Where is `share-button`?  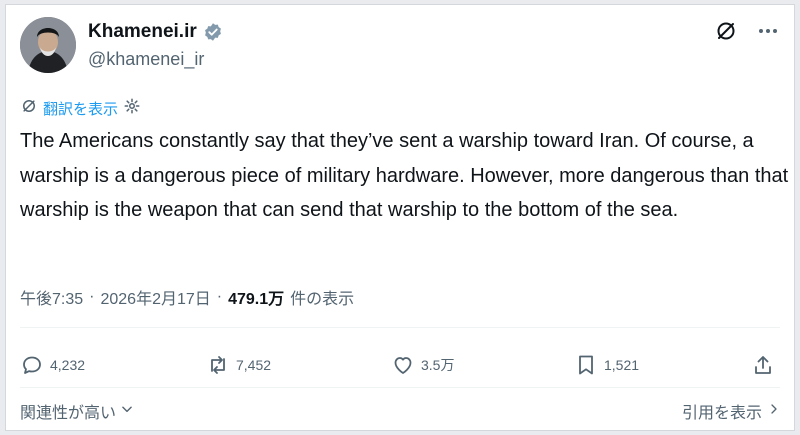 share-button is located at coordinates (763, 365).